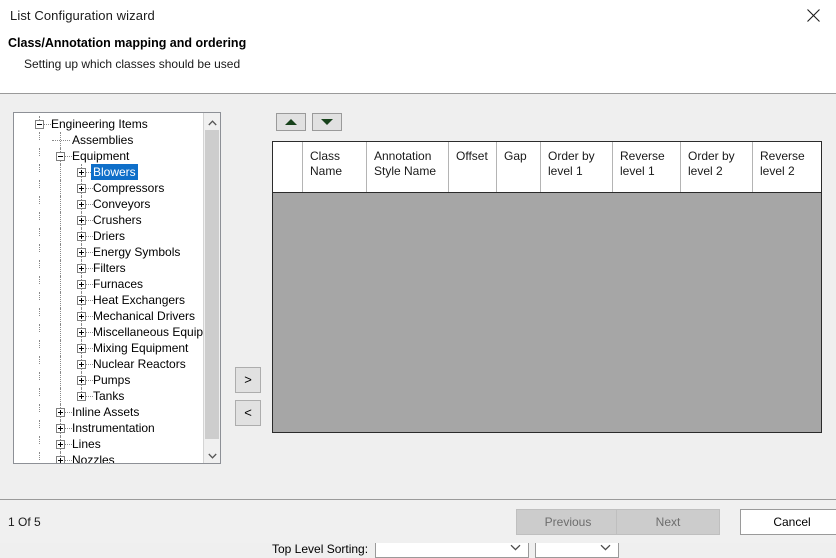  I want to click on tree-node: Nozzles, so click(109, 458).